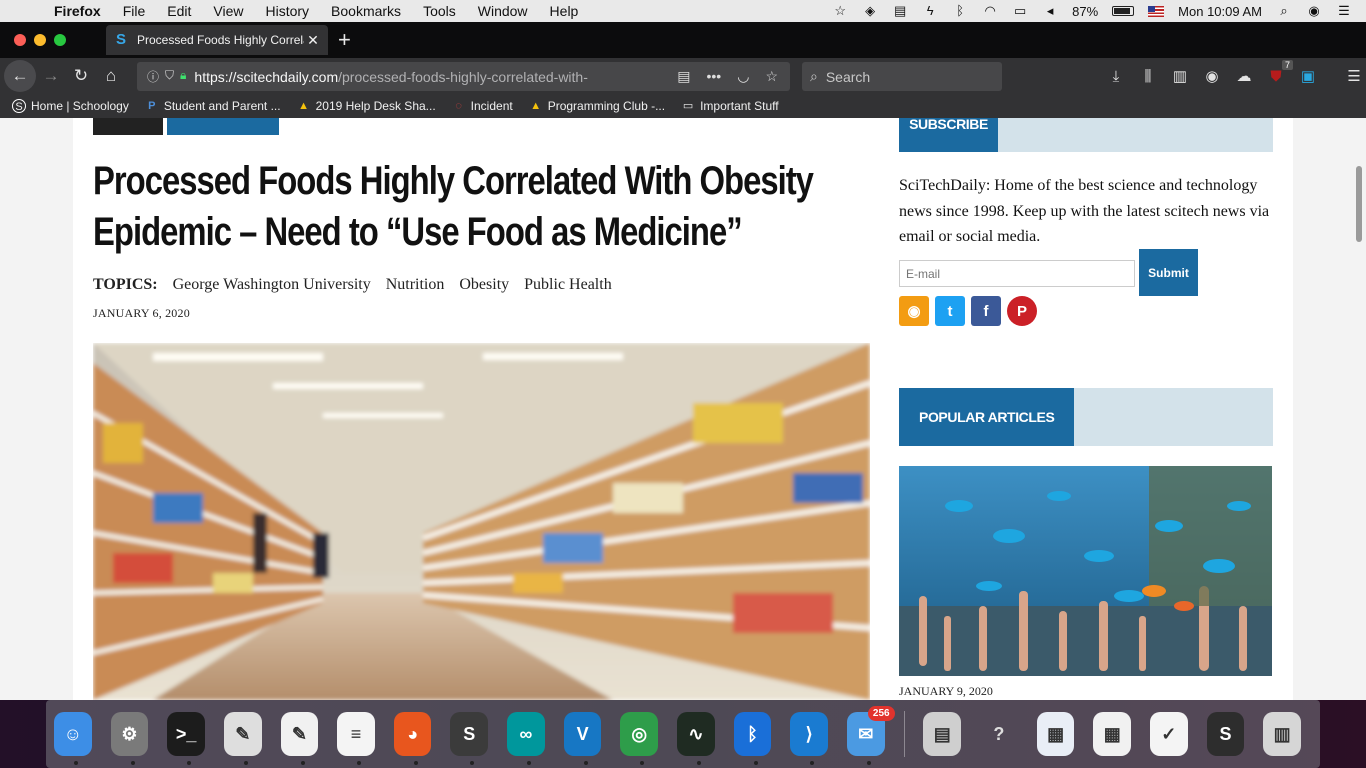 This screenshot has height=768, width=1366. Describe the element at coordinates (1314, 11) in the screenshot. I see `siri-icon: ◉` at that location.